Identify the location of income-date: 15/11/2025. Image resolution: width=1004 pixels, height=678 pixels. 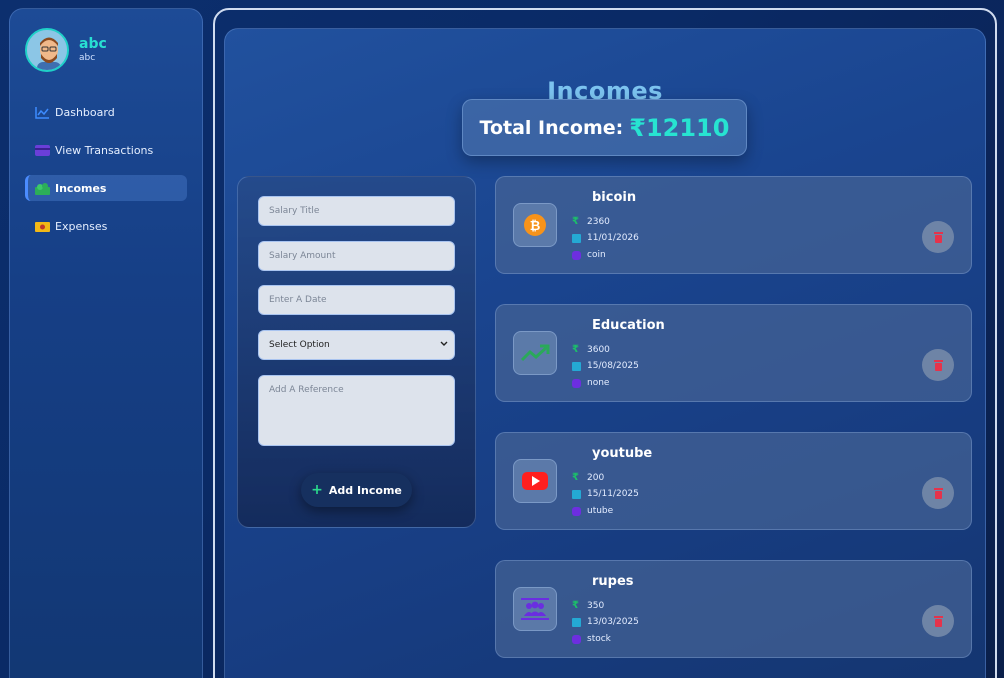
(605, 494).